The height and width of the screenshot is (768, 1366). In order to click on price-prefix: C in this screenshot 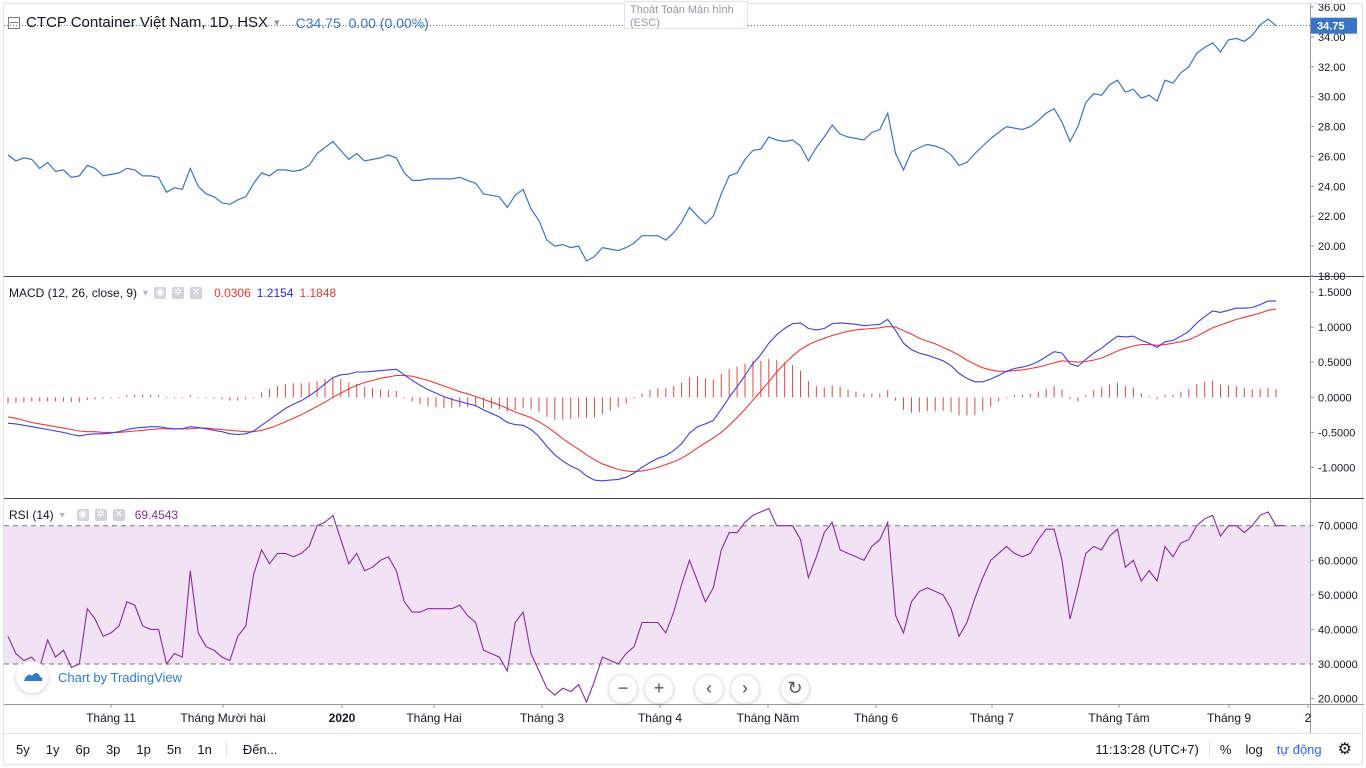, I will do `click(300, 22)`.